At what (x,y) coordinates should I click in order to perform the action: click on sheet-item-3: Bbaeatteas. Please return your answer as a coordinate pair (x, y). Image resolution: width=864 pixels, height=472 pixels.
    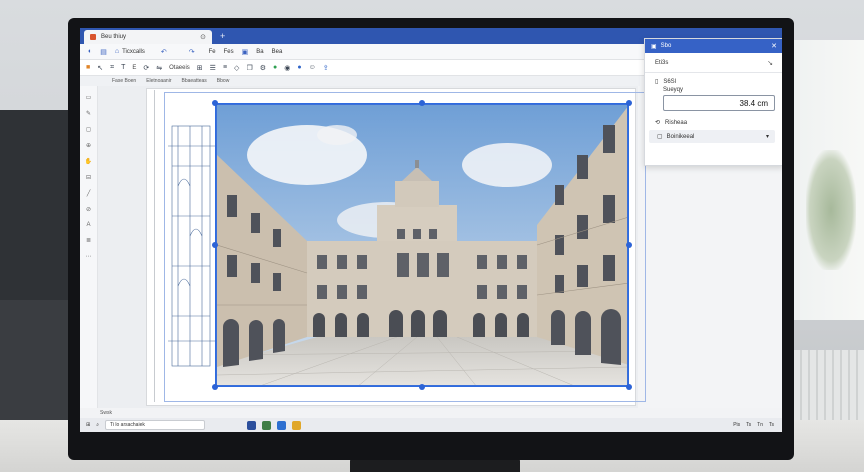
    Looking at the image, I should click on (193, 81).